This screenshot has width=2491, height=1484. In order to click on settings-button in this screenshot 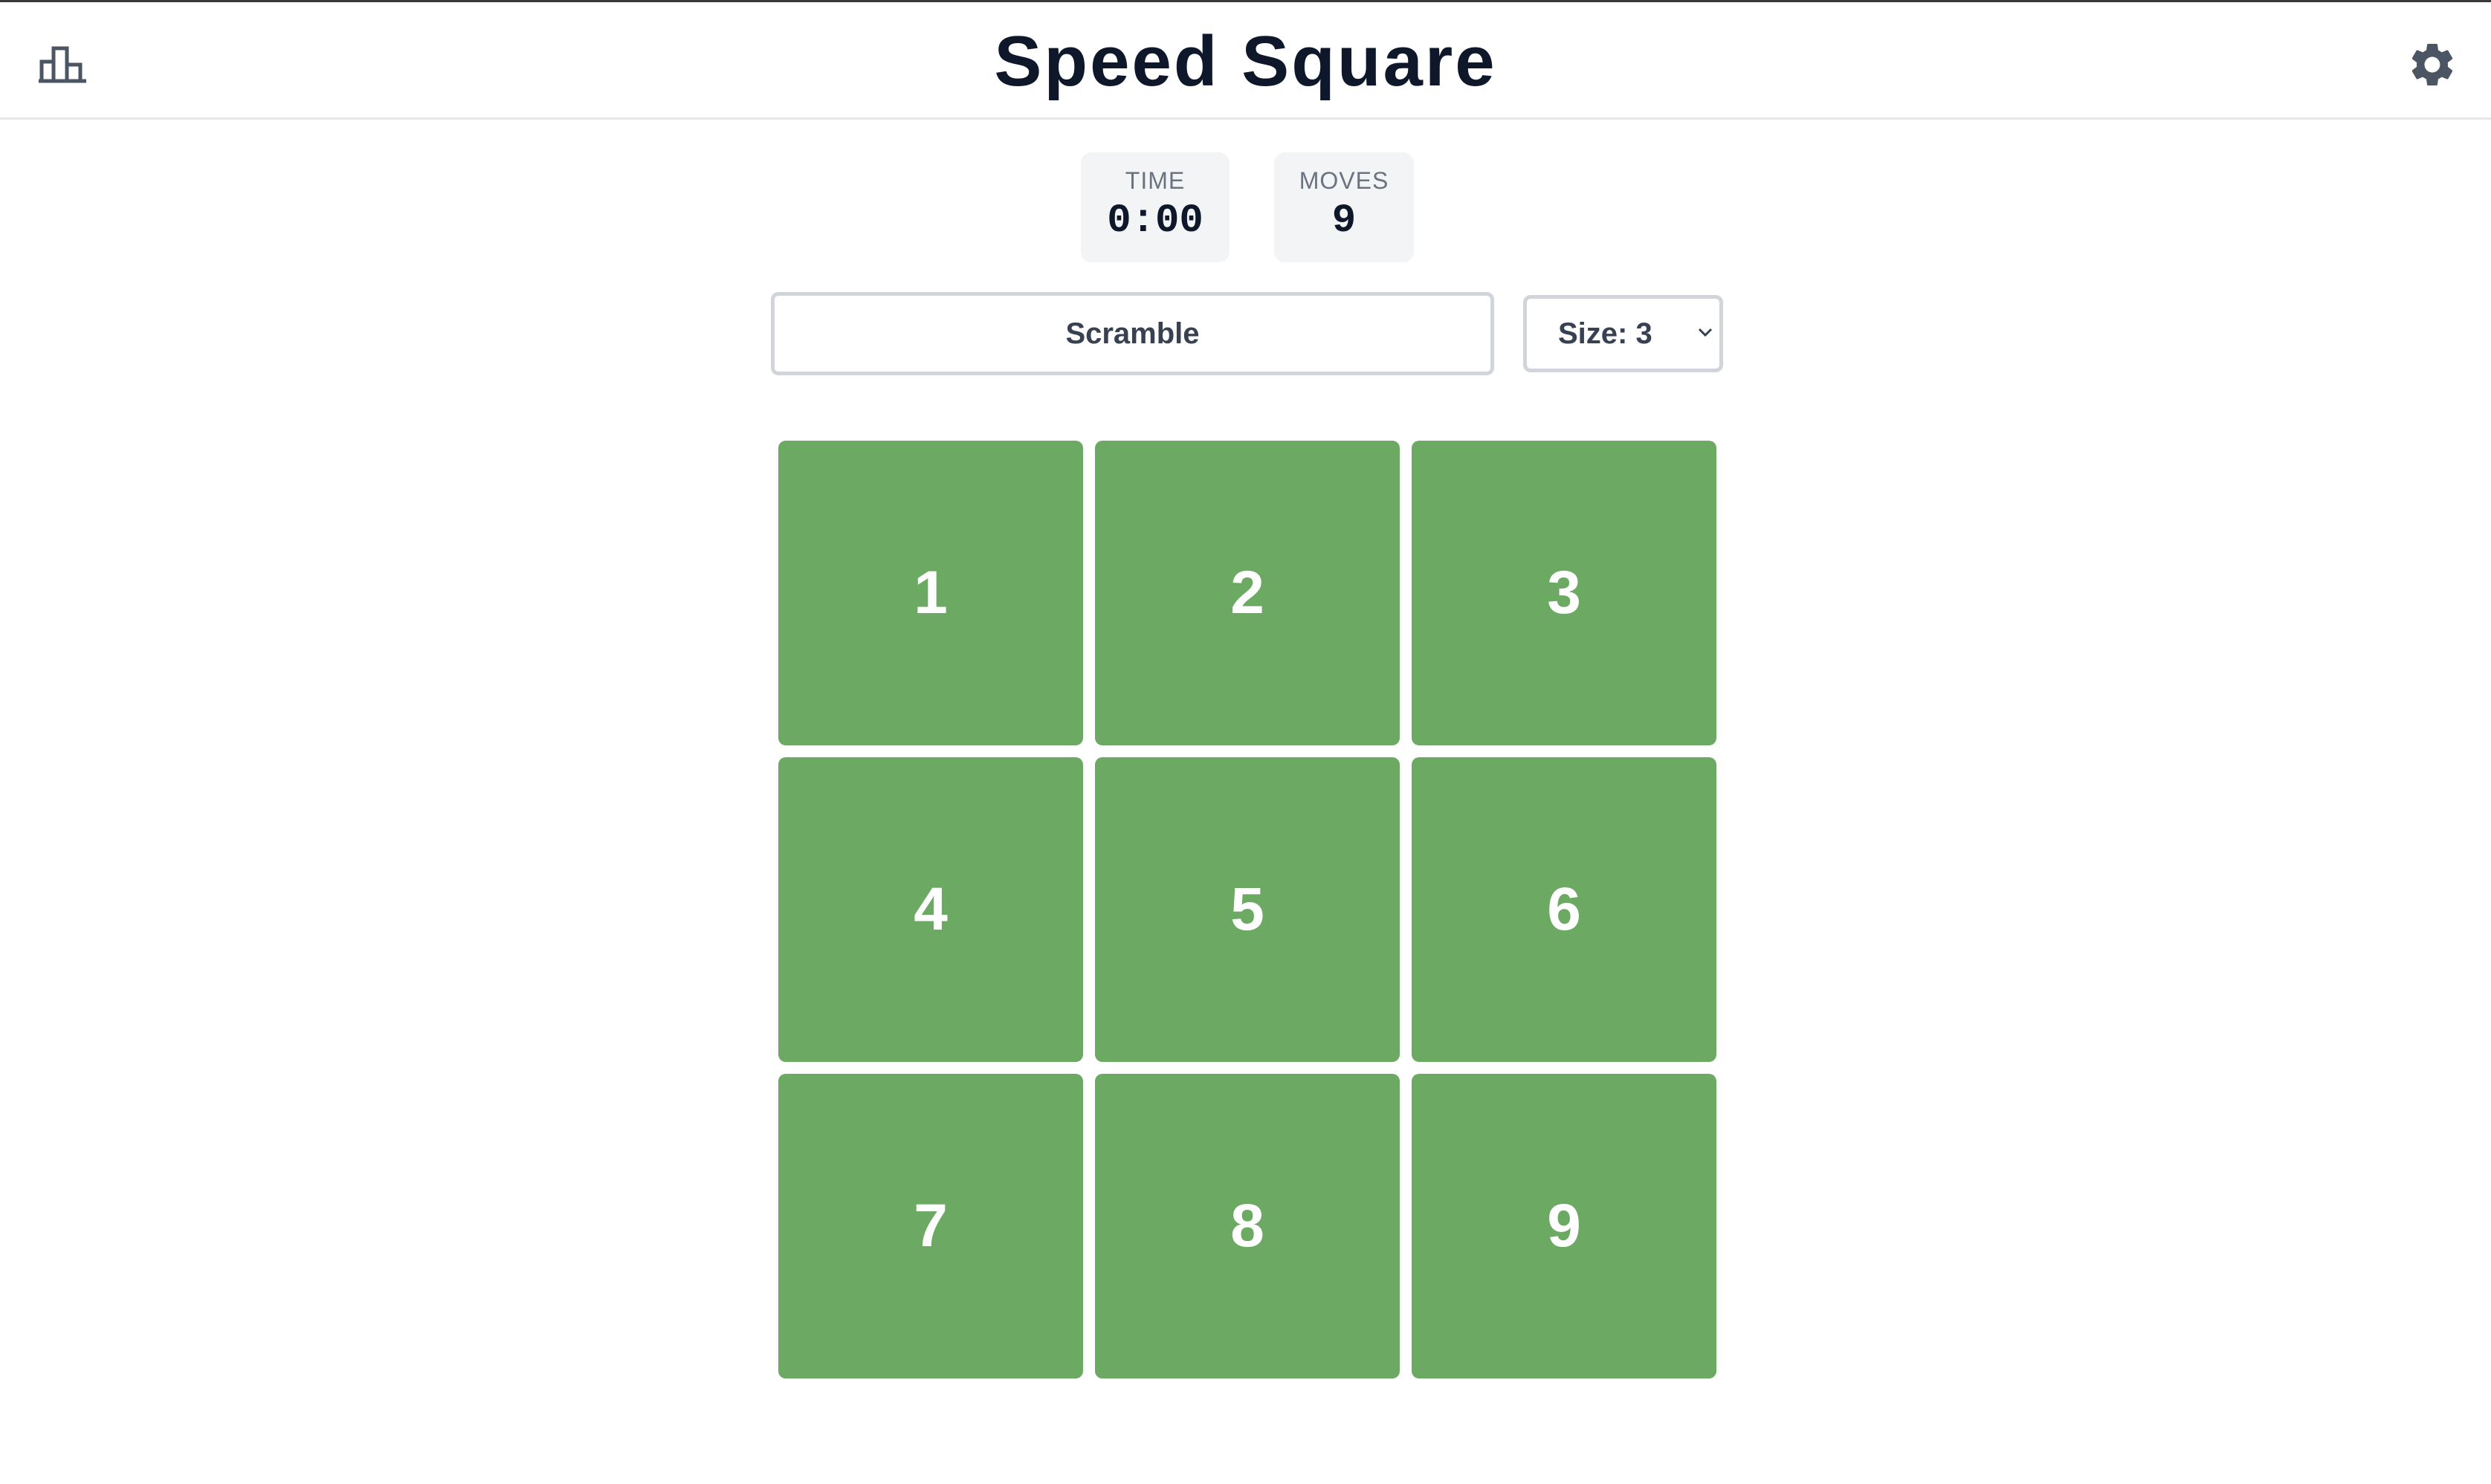, I will do `click(2432, 65)`.